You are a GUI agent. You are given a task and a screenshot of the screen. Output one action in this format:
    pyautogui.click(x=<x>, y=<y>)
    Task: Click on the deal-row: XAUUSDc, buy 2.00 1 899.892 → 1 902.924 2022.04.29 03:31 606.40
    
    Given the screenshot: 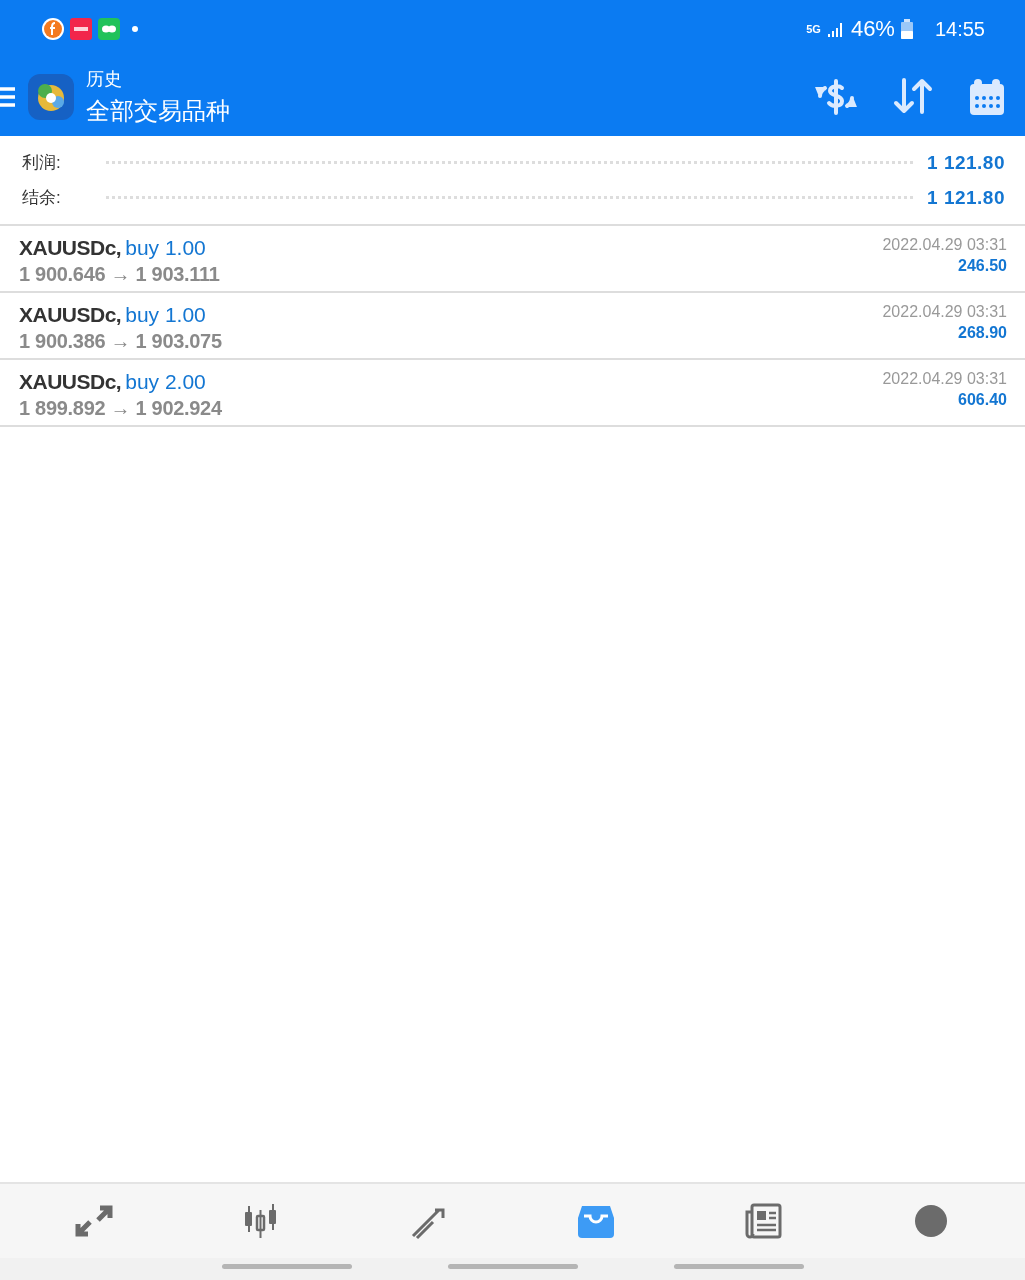 What is the action you would take?
    pyautogui.click(x=512, y=393)
    